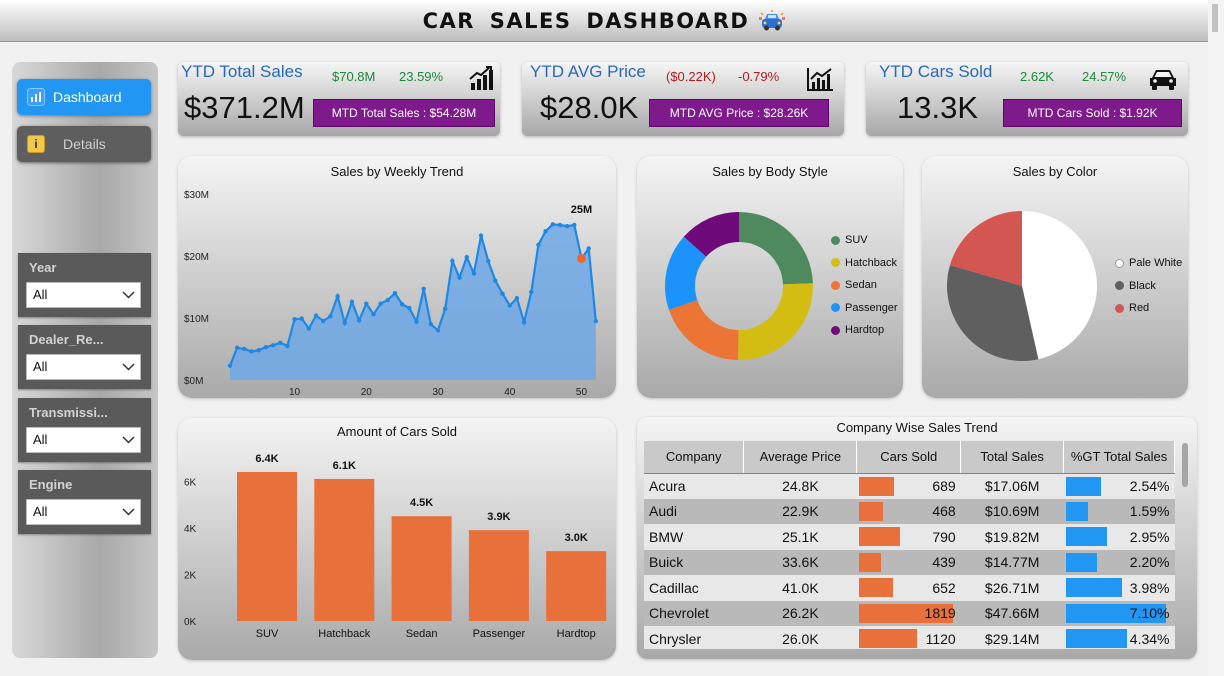  What do you see at coordinates (421, 568) in the screenshot?
I see `bar-sedan` at bounding box center [421, 568].